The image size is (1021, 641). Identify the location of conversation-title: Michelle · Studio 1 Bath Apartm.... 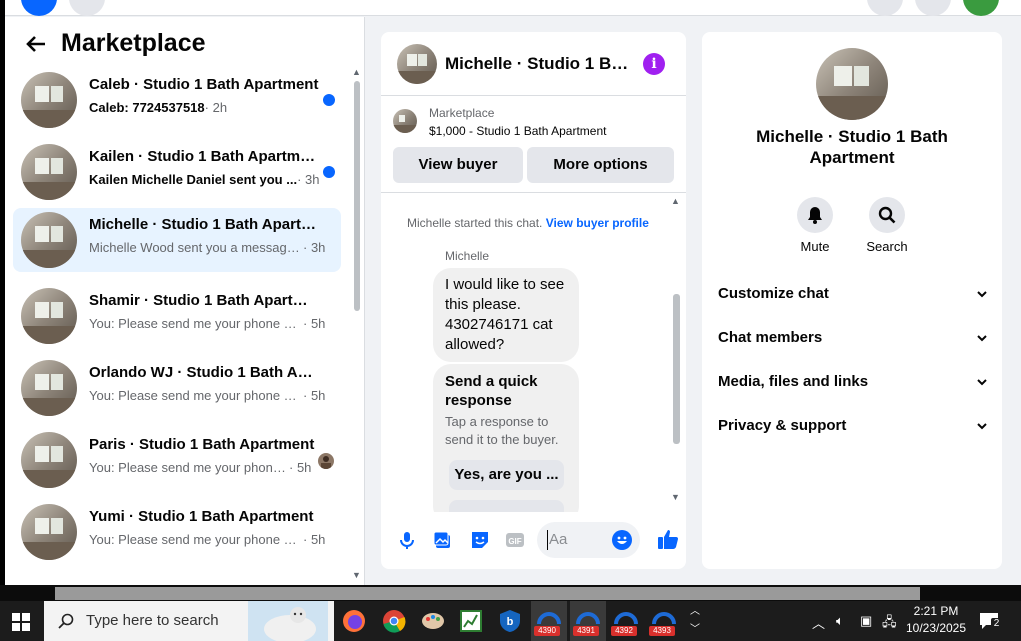
(204, 224).